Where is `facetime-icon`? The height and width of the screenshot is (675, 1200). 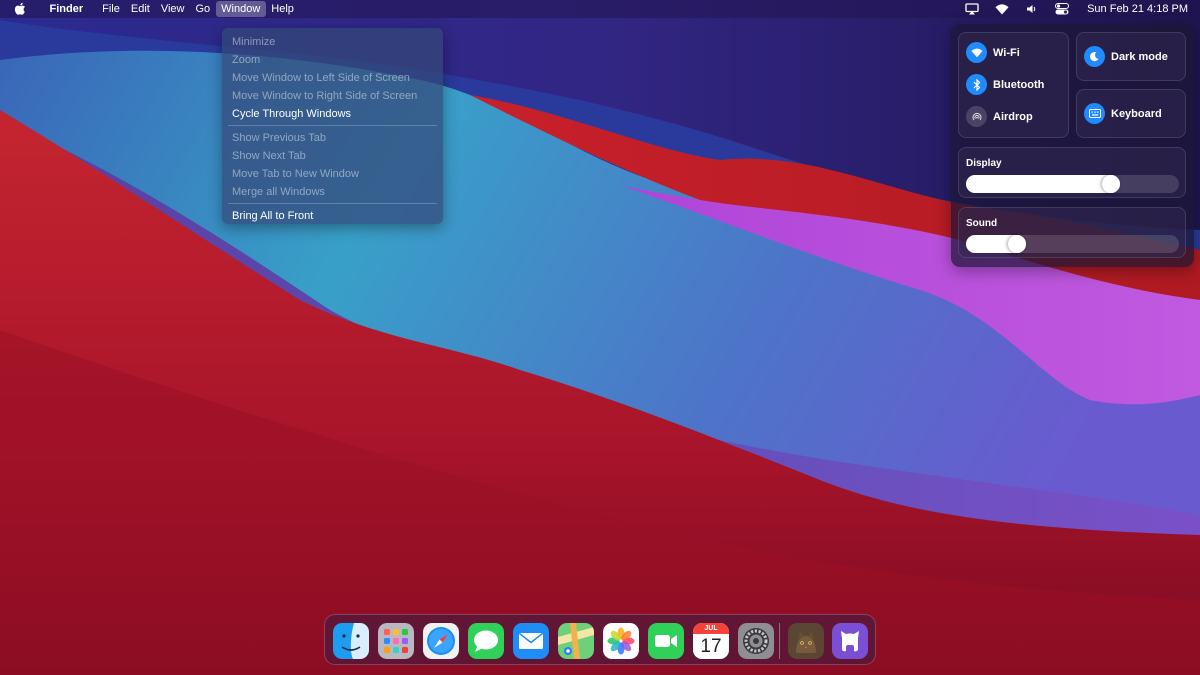 facetime-icon is located at coordinates (666, 641).